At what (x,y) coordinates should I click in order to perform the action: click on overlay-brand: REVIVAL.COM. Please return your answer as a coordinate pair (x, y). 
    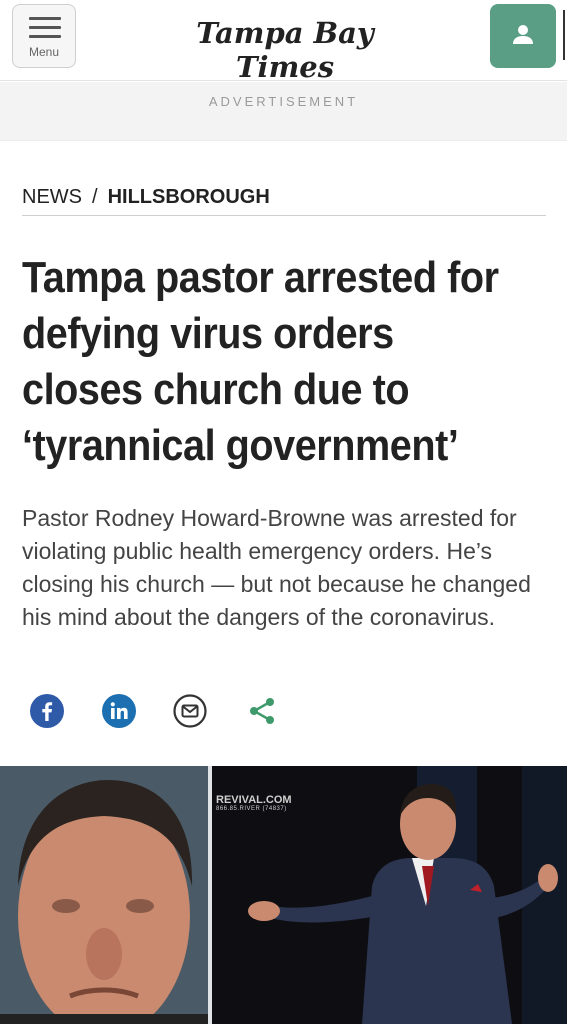
    Looking at the image, I should click on (254, 800).